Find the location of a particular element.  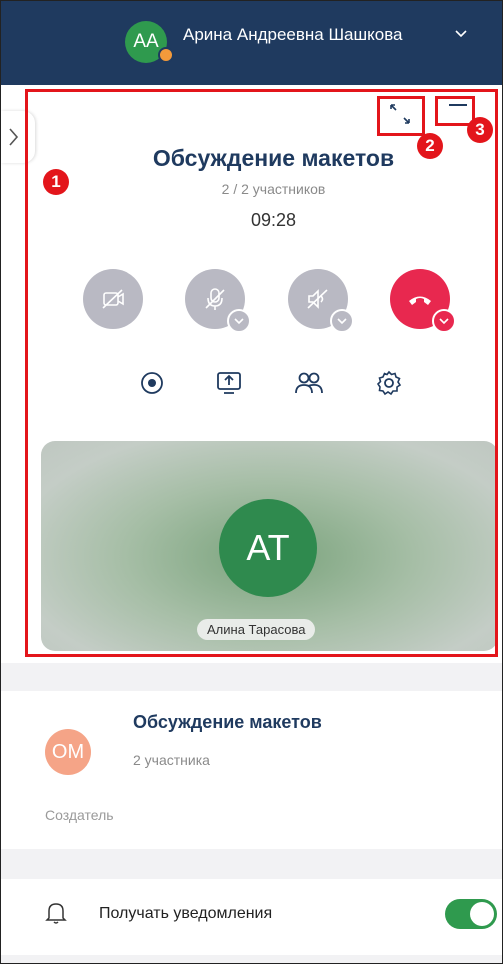

chat-title: Обсуждение макетов is located at coordinates (227, 722).